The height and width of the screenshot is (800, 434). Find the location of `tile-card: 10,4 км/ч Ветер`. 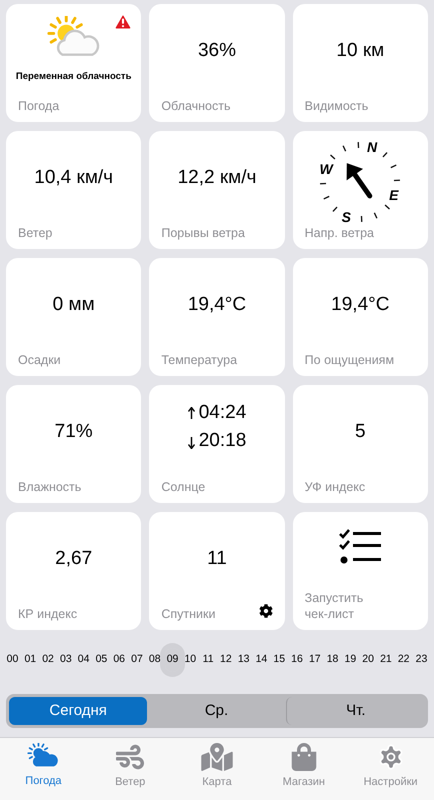

tile-card: 10,4 км/ч Ветер is located at coordinates (74, 190).